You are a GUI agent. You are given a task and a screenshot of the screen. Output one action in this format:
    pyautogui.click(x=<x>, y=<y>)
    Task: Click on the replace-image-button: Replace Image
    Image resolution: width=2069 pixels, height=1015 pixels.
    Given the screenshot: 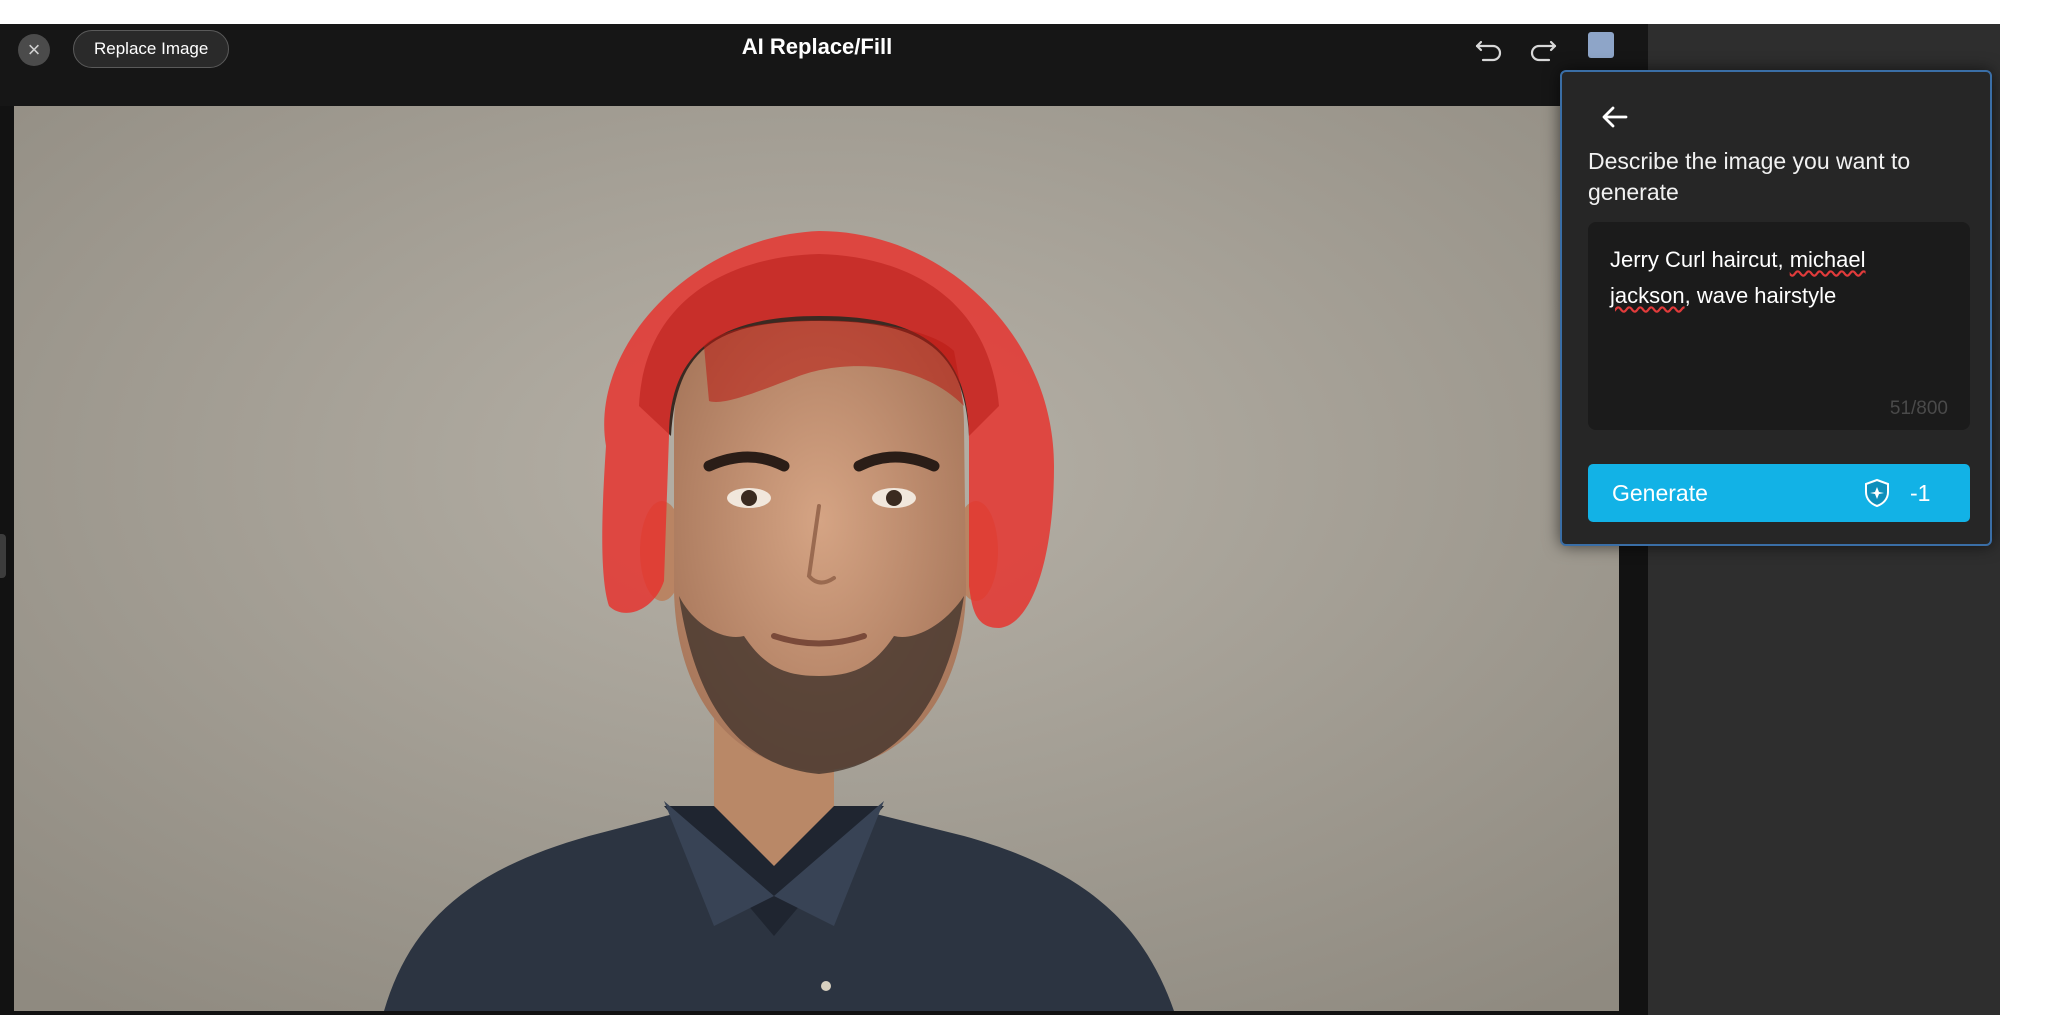 What is the action you would take?
    pyautogui.click(x=151, y=49)
    